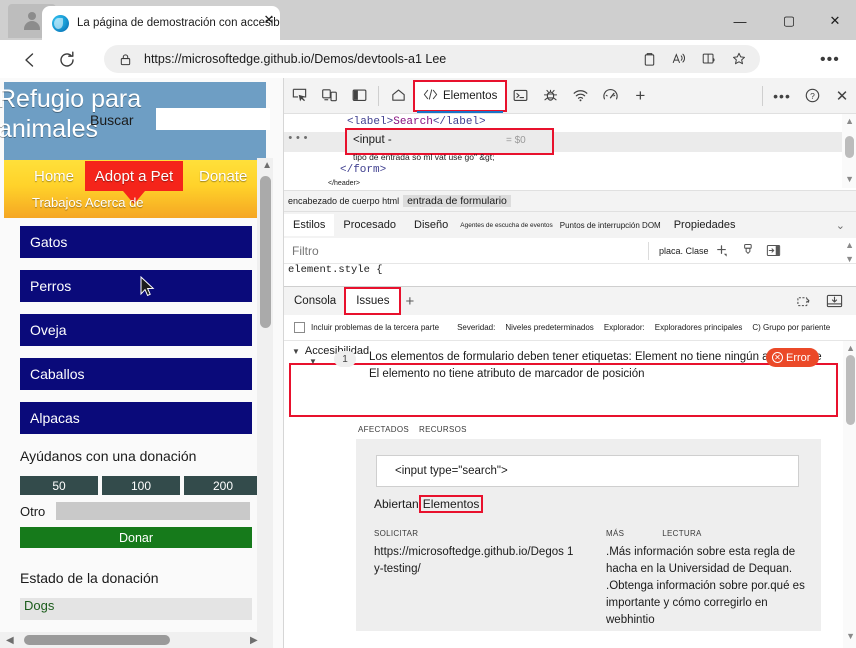  What do you see at coordinates (709, 59) in the screenshot?
I see `immersive-reader-icon` at bounding box center [709, 59].